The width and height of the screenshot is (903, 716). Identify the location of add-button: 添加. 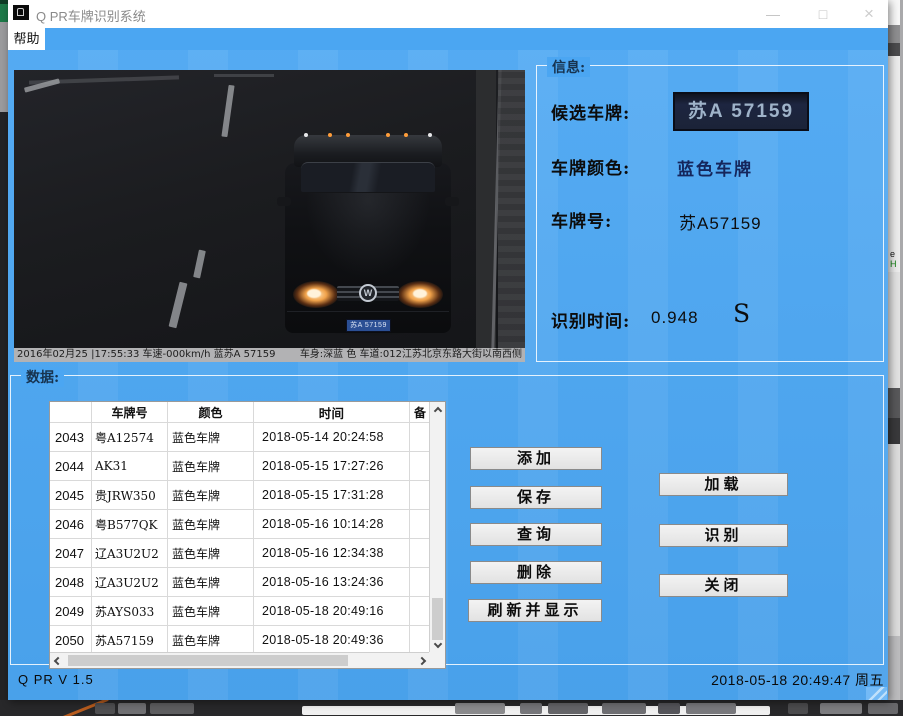
(536, 458).